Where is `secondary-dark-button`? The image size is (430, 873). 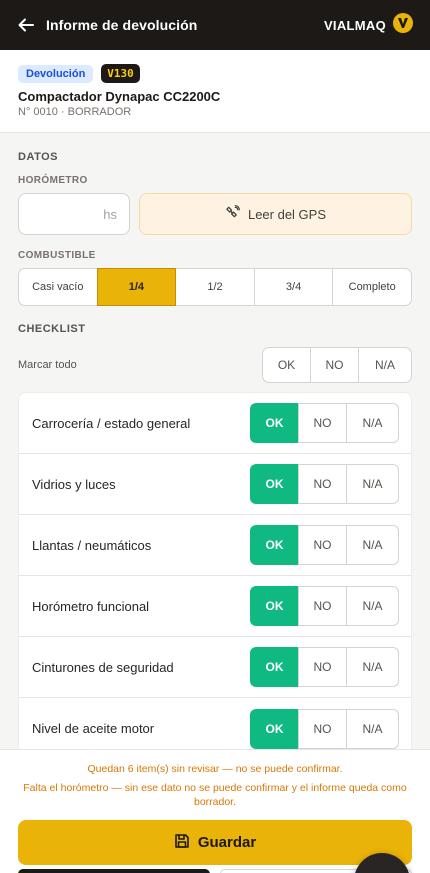 secondary-dark-button is located at coordinates (114, 871).